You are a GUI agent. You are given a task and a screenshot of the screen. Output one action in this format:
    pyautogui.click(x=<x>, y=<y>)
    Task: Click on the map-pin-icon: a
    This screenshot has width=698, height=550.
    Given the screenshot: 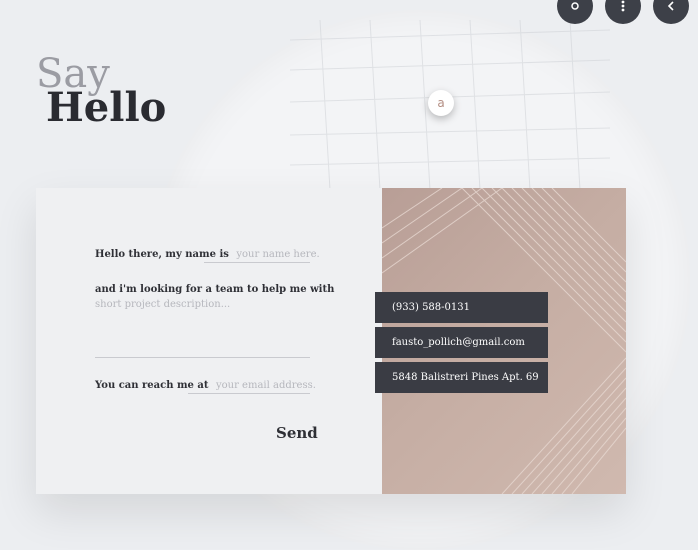 What is the action you would take?
    pyautogui.click(x=441, y=103)
    